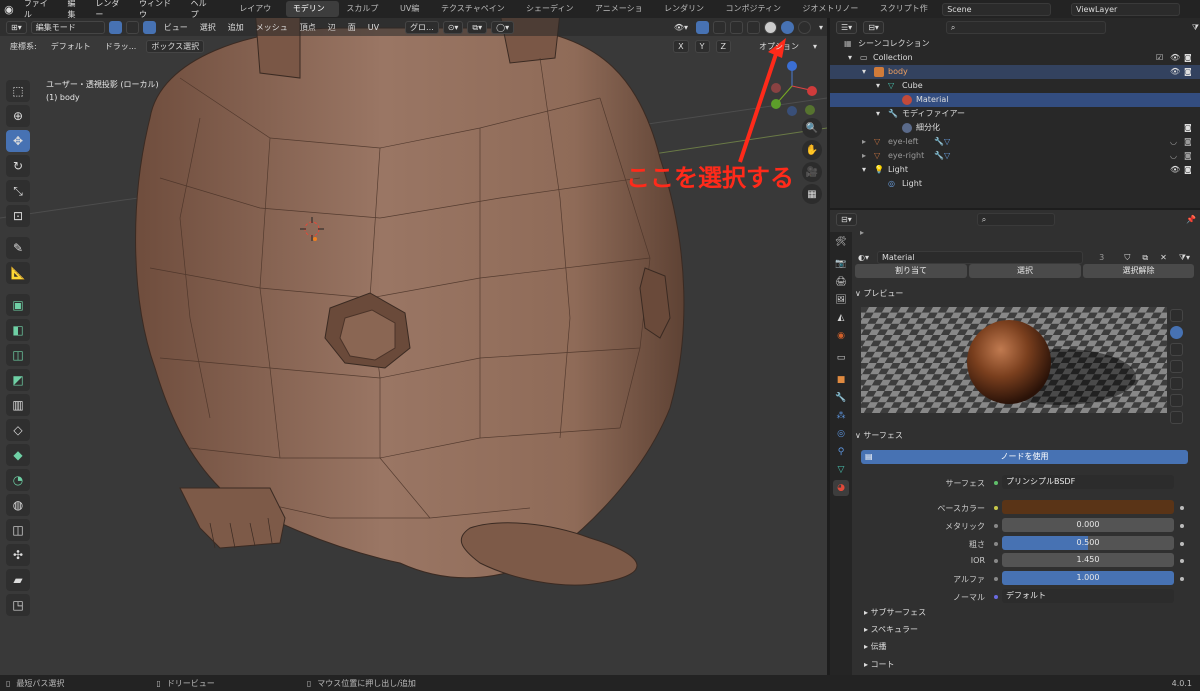 Image resolution: width=1200 pixels, height=691 pixels. What do you see at coordinates (18, 305) in the screenshot?
I see `add-cube-tool-icon: ▣` at bounding box center [18, 305].